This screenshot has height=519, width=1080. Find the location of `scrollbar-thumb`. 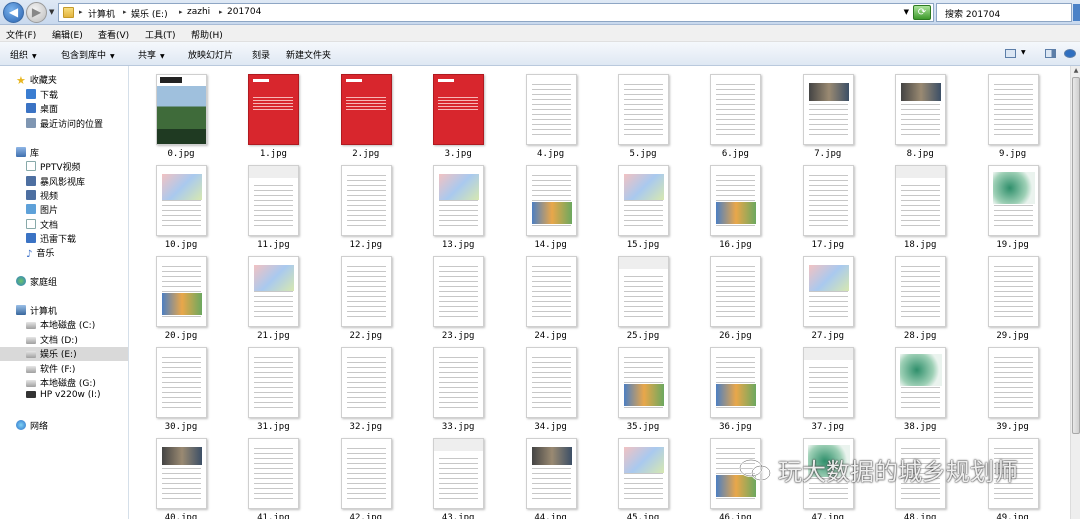

scrollbar-thumb is located at coordinates (1076, 255).